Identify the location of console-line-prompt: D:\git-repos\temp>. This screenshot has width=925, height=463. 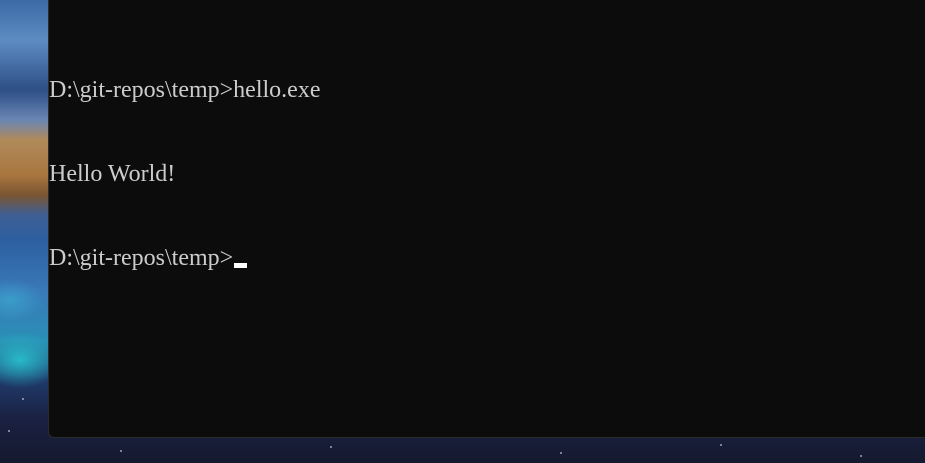
(184, 258).